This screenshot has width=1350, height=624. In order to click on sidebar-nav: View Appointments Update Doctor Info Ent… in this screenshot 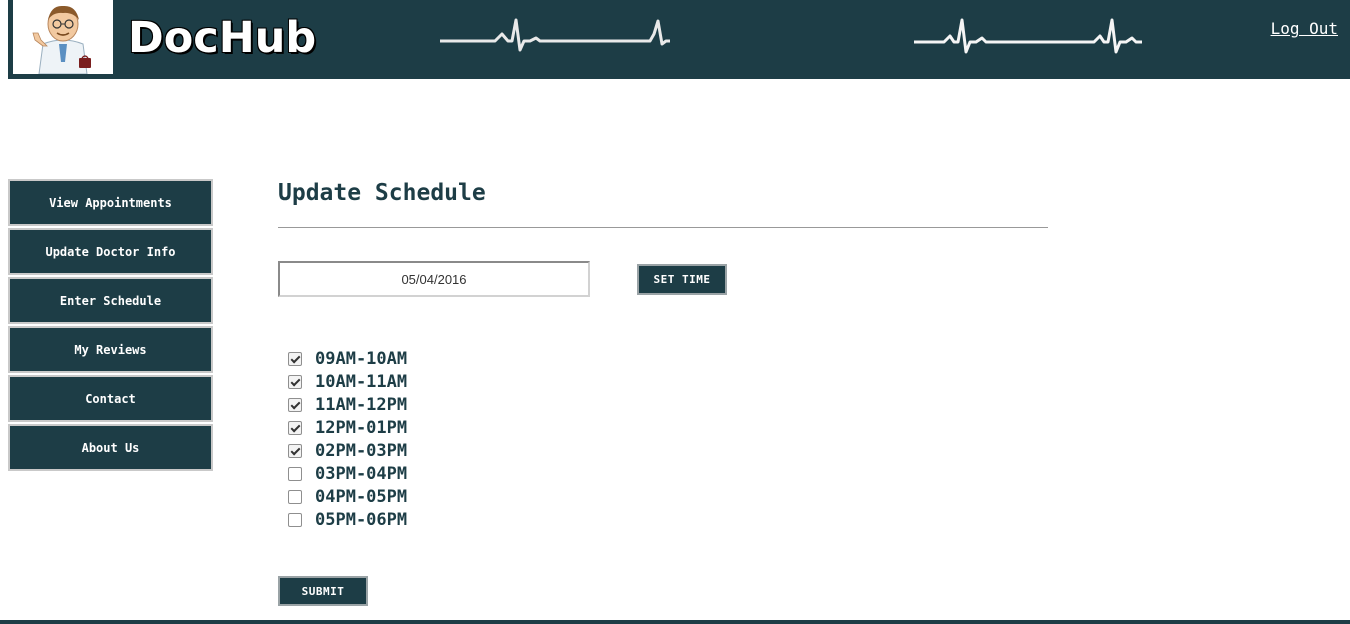, I will do `click(110, 326)`.